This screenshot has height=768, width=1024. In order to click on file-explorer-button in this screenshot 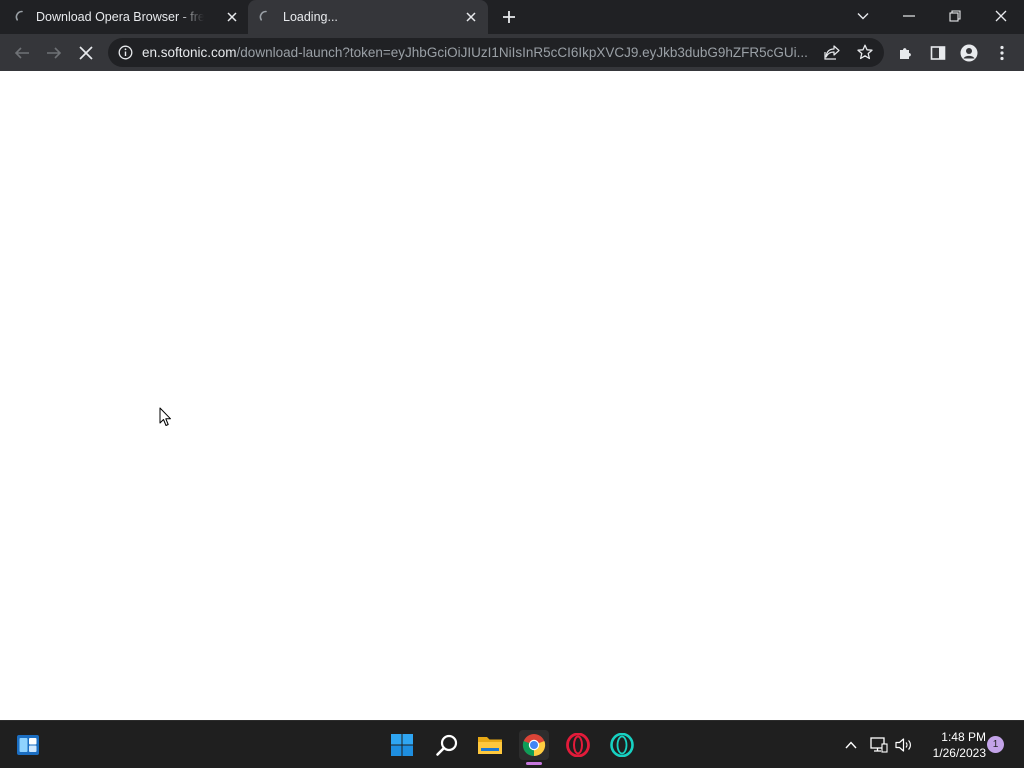, I will do `click(490, 745)`.